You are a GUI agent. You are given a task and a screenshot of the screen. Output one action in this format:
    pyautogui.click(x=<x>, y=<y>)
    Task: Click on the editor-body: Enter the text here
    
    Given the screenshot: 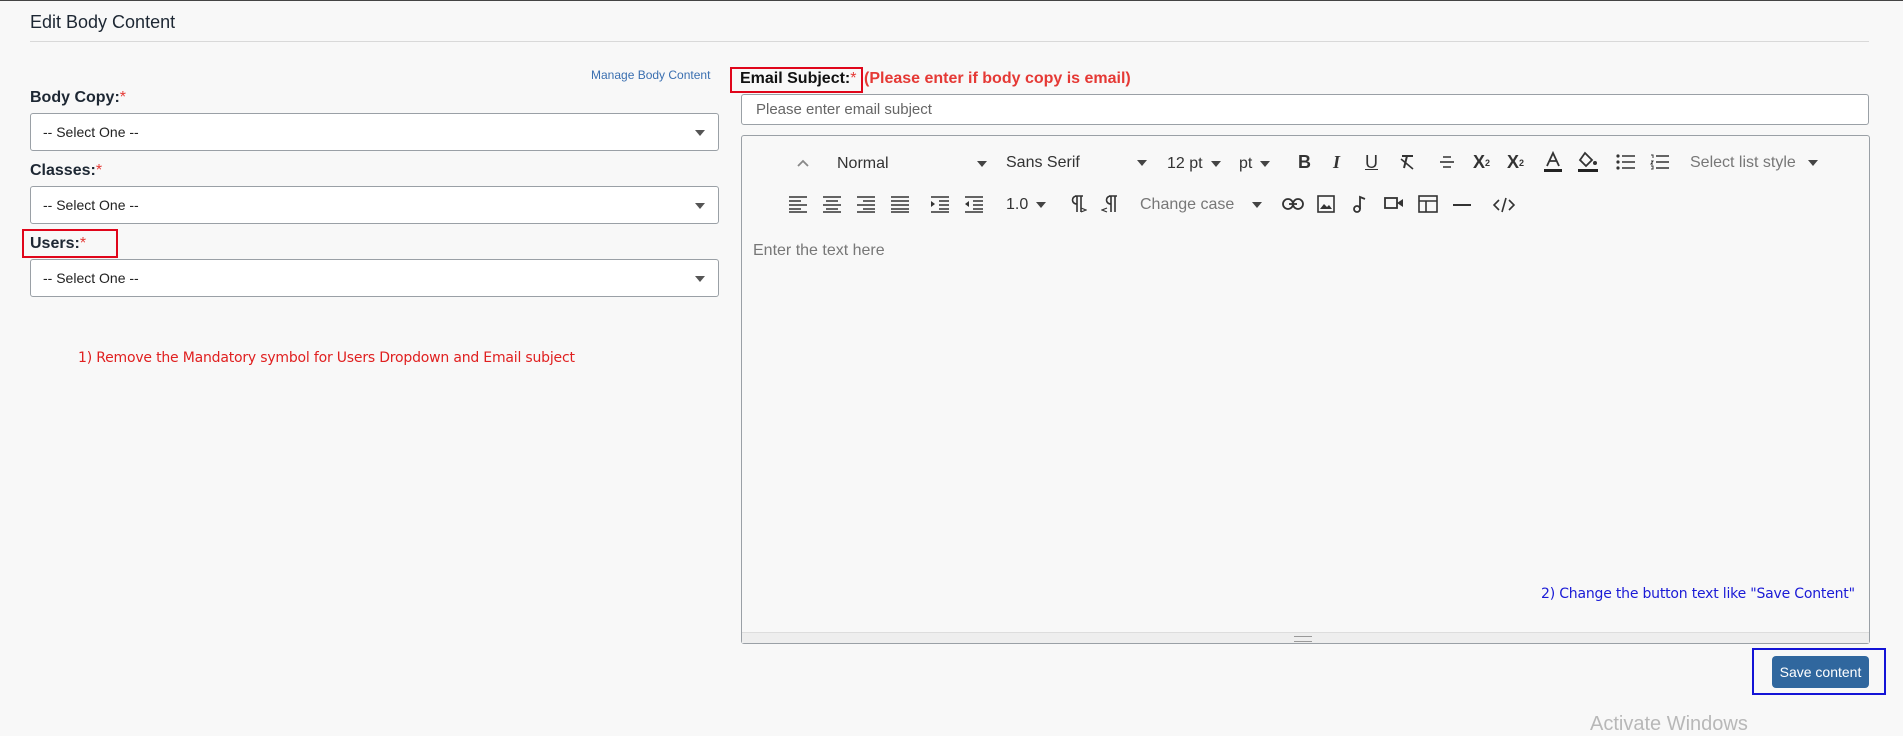 What is the action you would take?
    pyautogui.click(x=819, y=251)
    